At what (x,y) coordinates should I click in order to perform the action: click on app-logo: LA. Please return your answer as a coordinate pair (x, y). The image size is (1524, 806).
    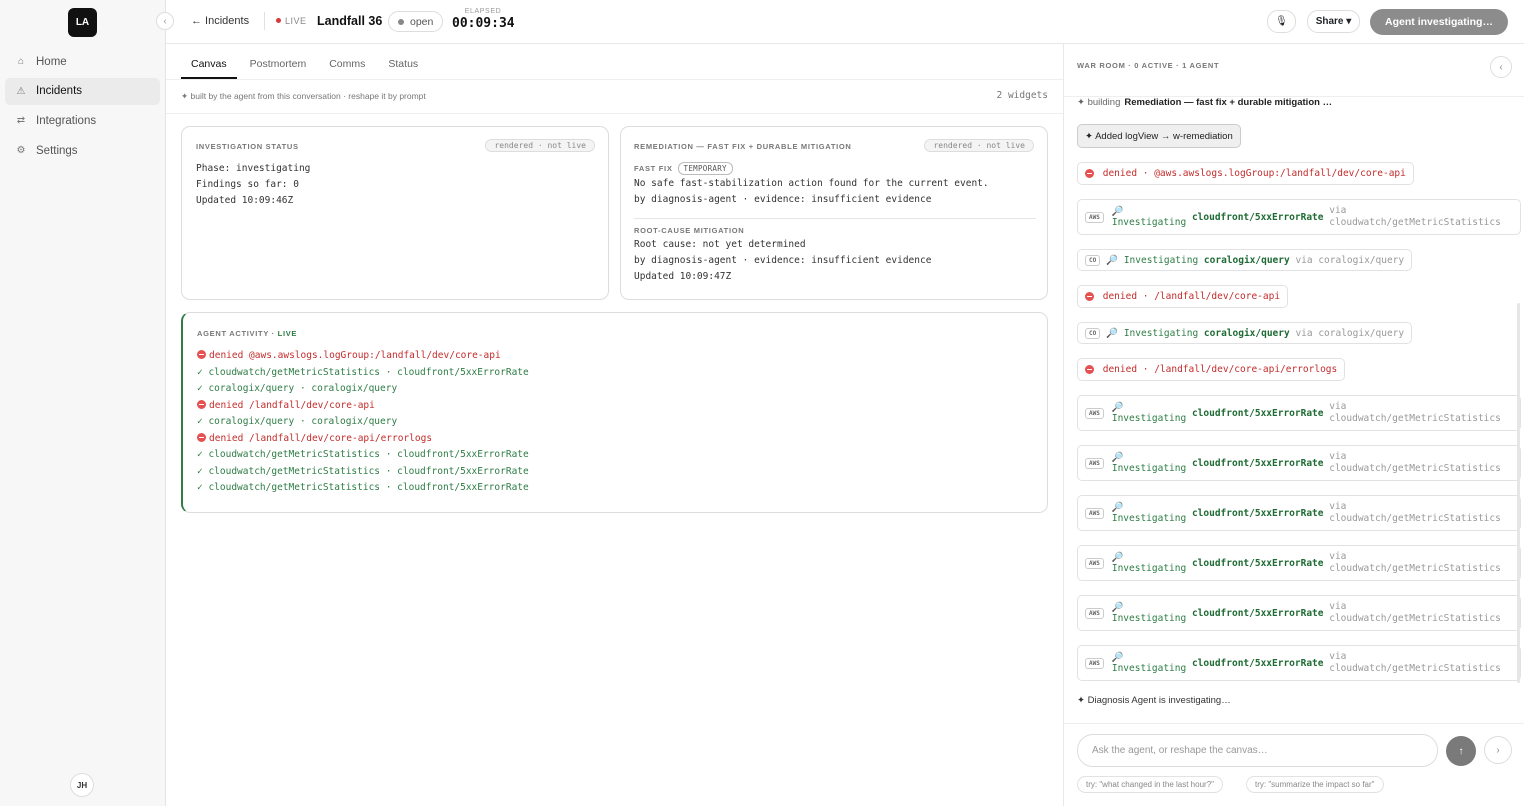
    Looking at the image, I should click on (82, 22).